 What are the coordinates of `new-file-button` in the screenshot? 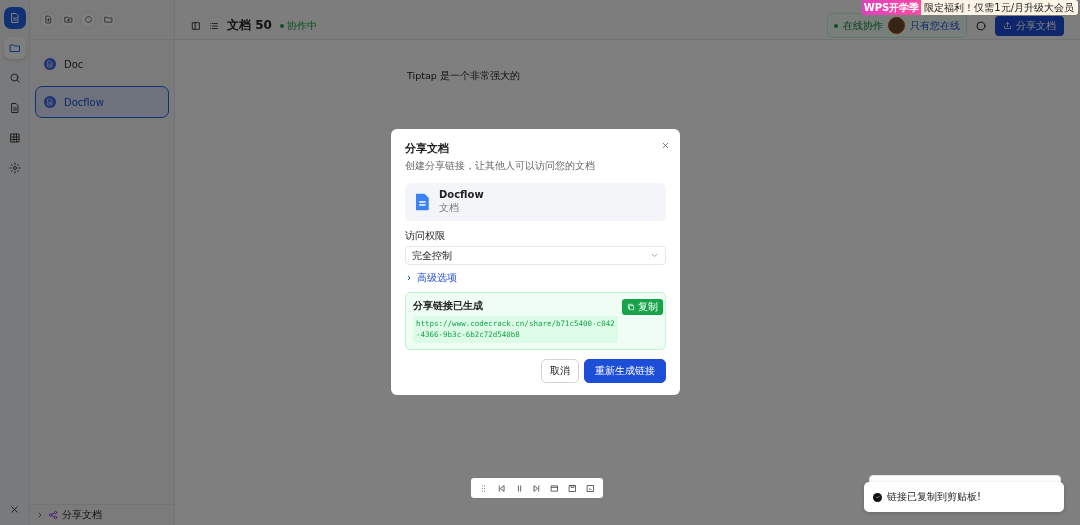 It's located at (48, 19).